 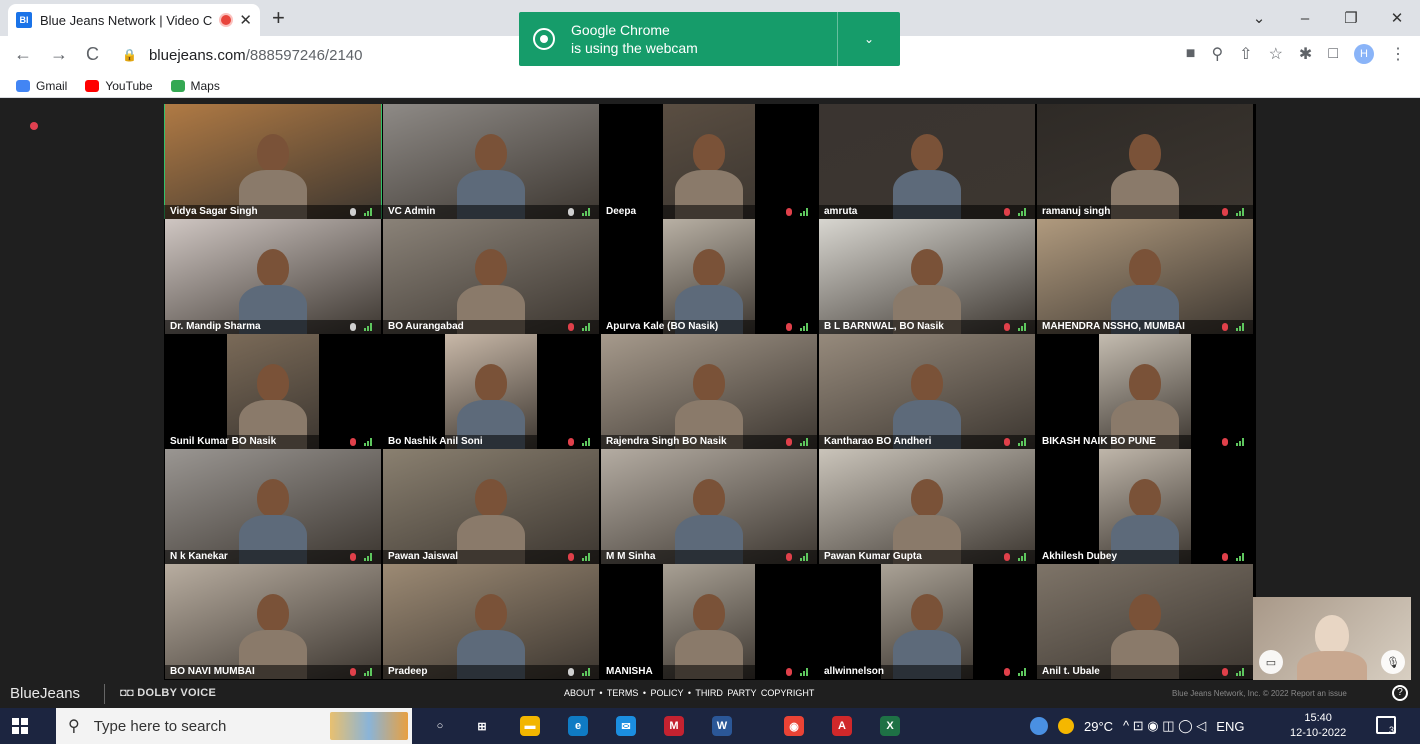 What do you see at coordinates (119, 86) in the screenshot?
I see `bookmark-youtube: YouTube` at bounding box center [119, 86].